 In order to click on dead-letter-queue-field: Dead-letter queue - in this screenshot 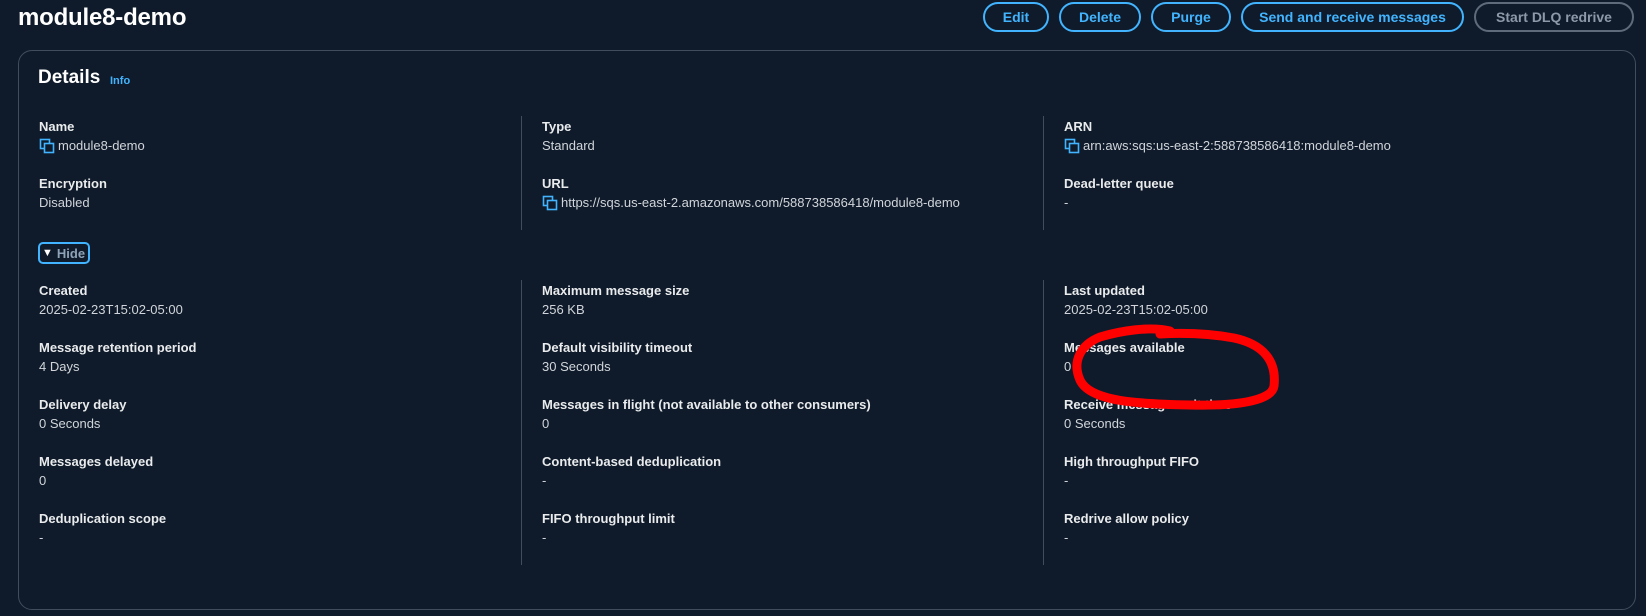, I will do `click(1323, 201)`.